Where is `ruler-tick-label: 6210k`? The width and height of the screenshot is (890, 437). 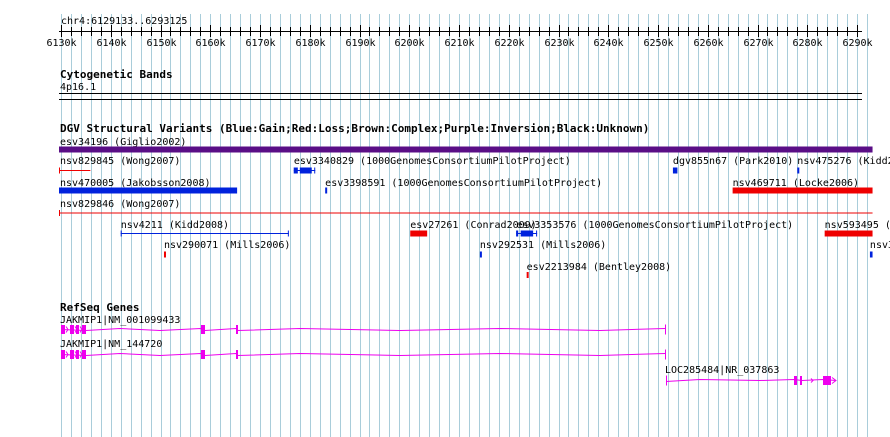 ruler-tick-label: 6210k is located at coordinates (459, 43).